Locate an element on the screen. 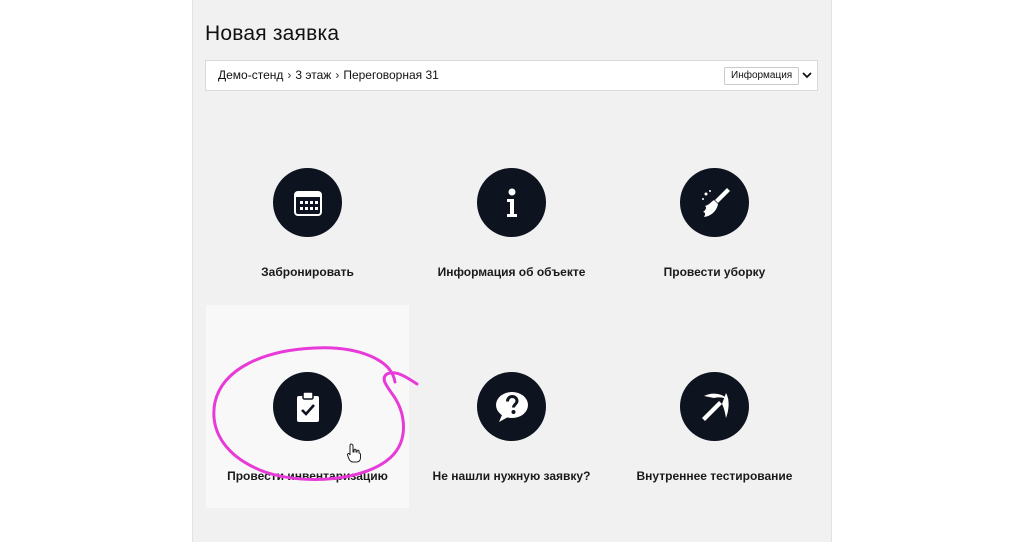  pickaxe-icon is located at coordinates (714, 406).